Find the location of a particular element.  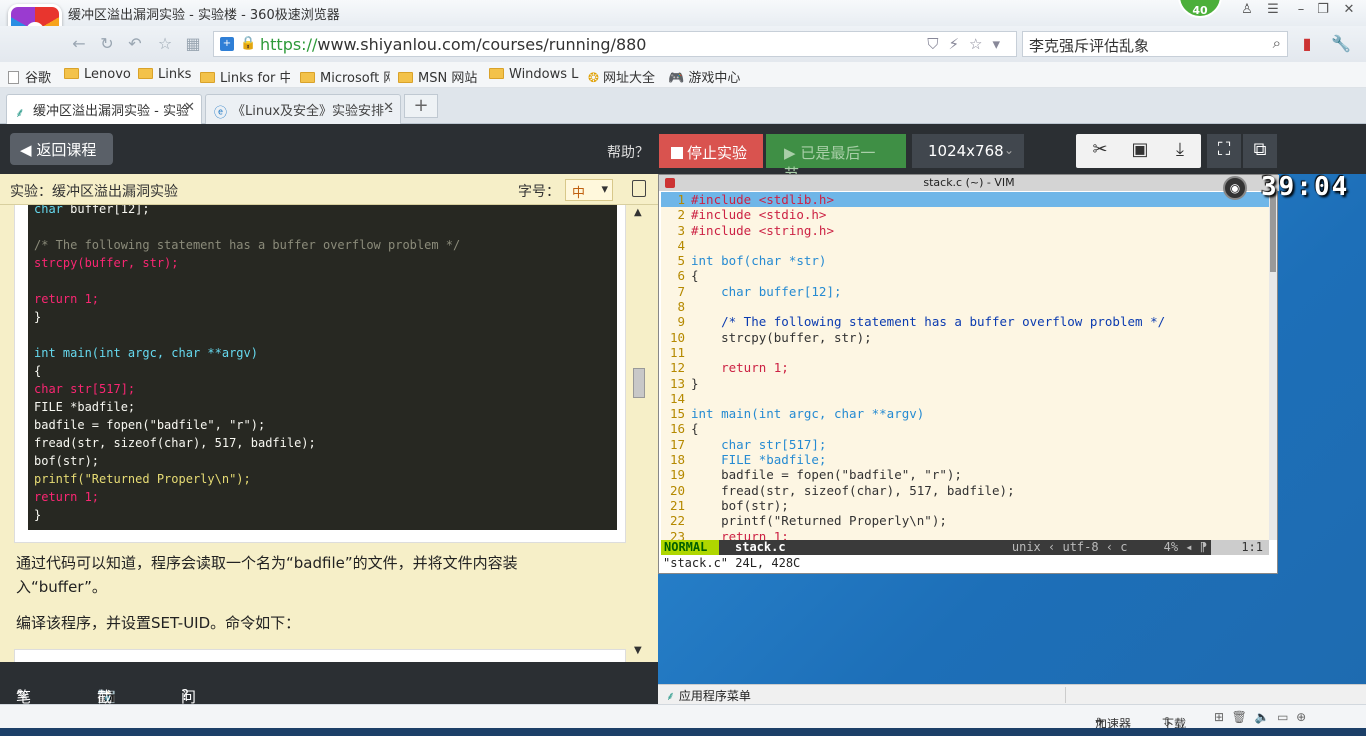

status-tool-icons: ⊞ 🗑 🔈 ▭ ⊕ is located at coordinates (1260, 717).